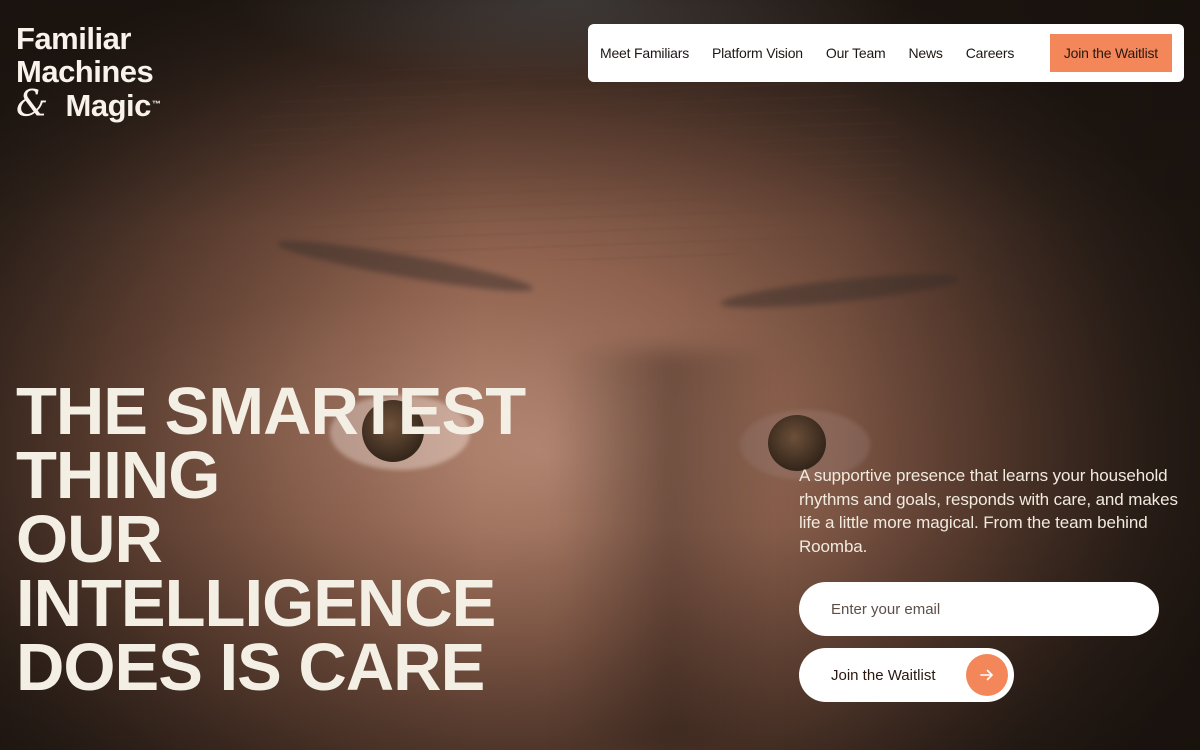 Image resolution: width=1200 pixels, height=750 pixels. I want to click on headline-line: OUR, so click(89, 539).